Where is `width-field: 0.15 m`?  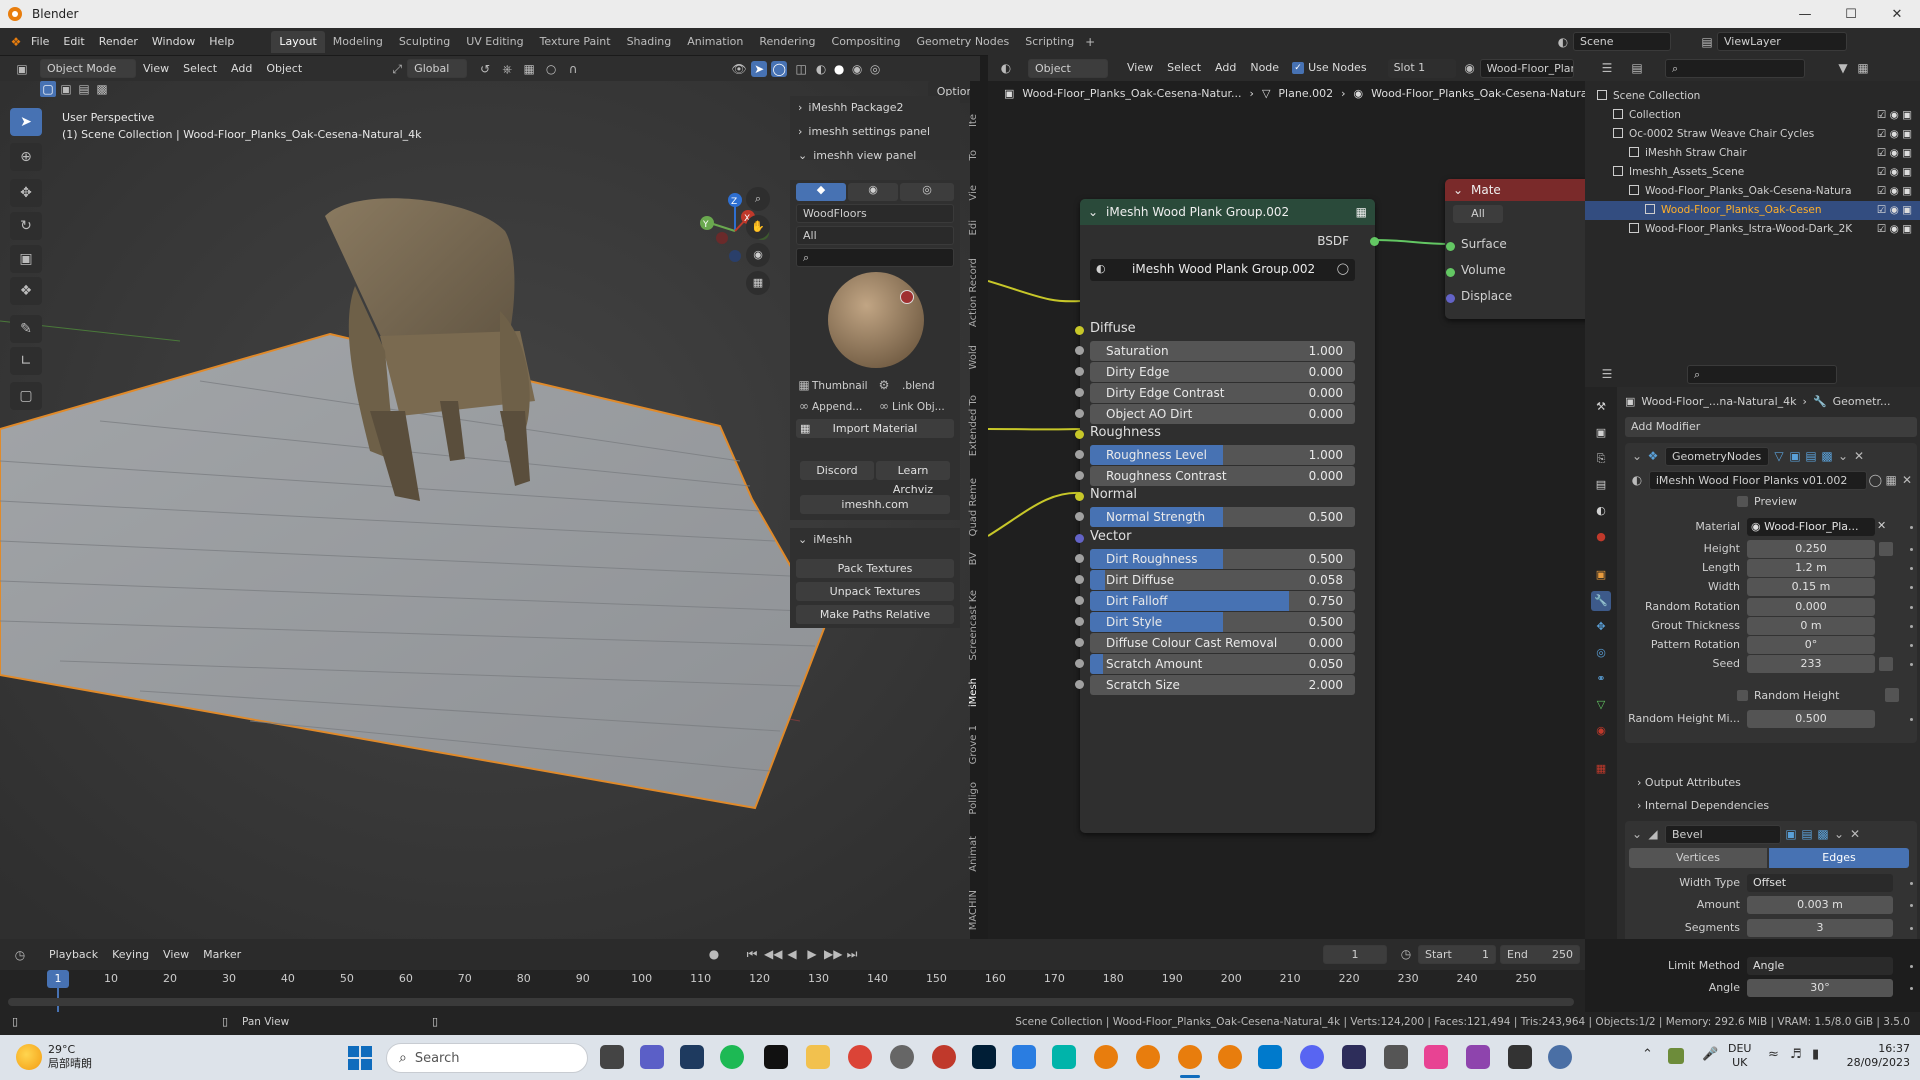
width-field: 0.15 m is located at coordinates (1811, 587).